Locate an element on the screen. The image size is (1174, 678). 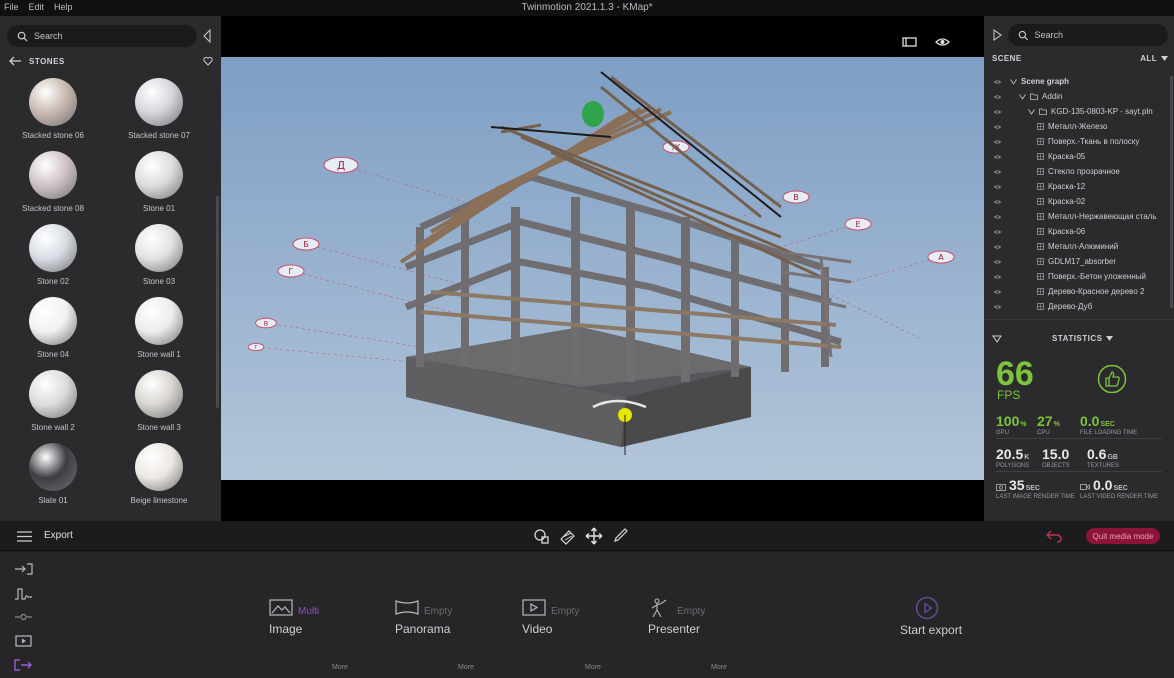
scene-tree-row: Краска-05 is located at coordinates (1074, 156).